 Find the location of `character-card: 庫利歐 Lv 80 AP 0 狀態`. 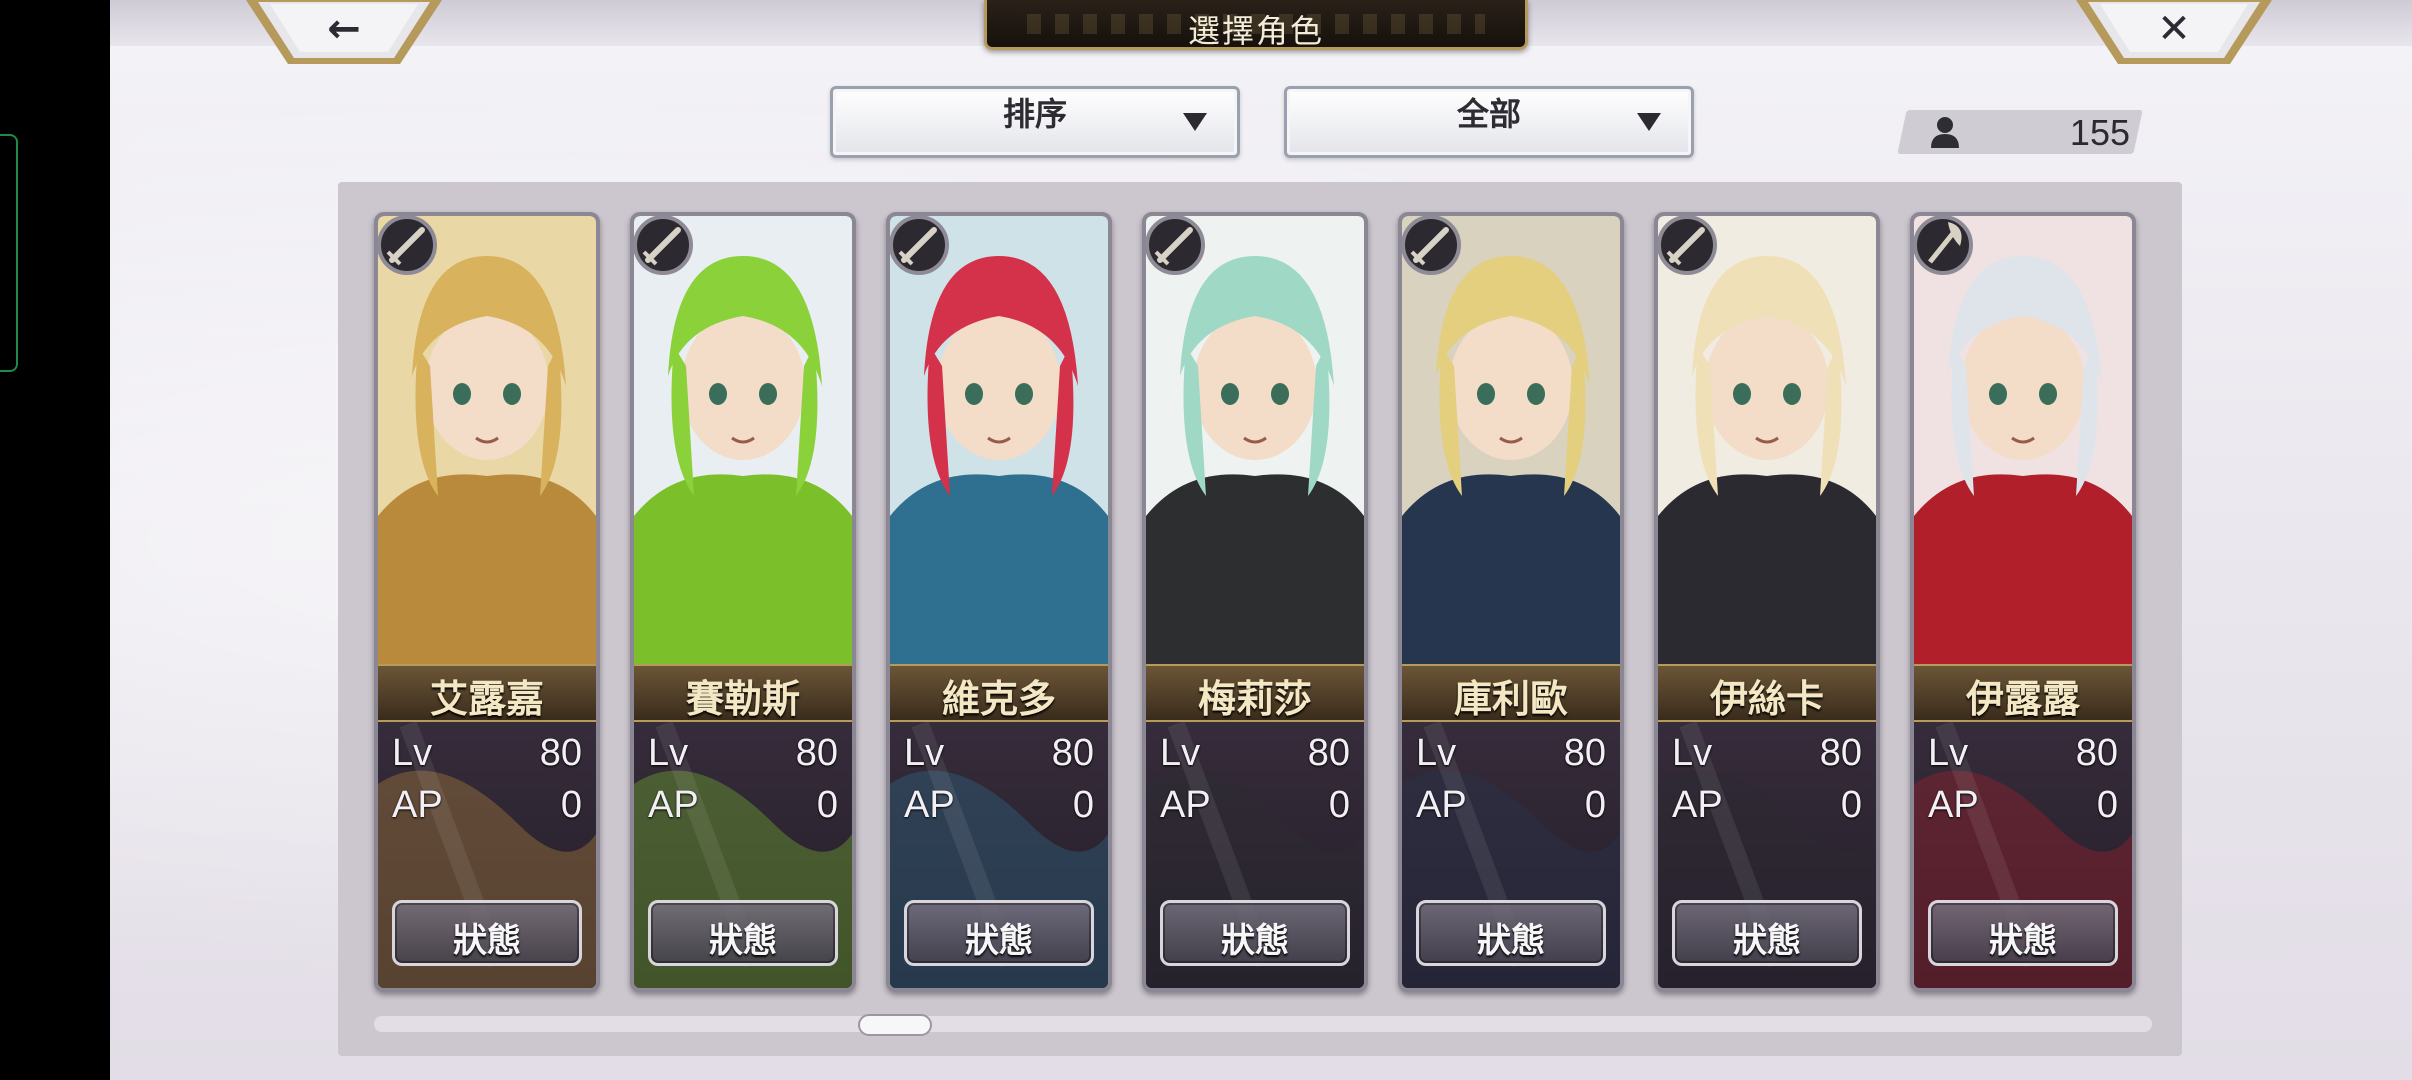

character-card: 庫利歐 Lv 80 AP 0 狀態 is located at coordinates (1511, 602).